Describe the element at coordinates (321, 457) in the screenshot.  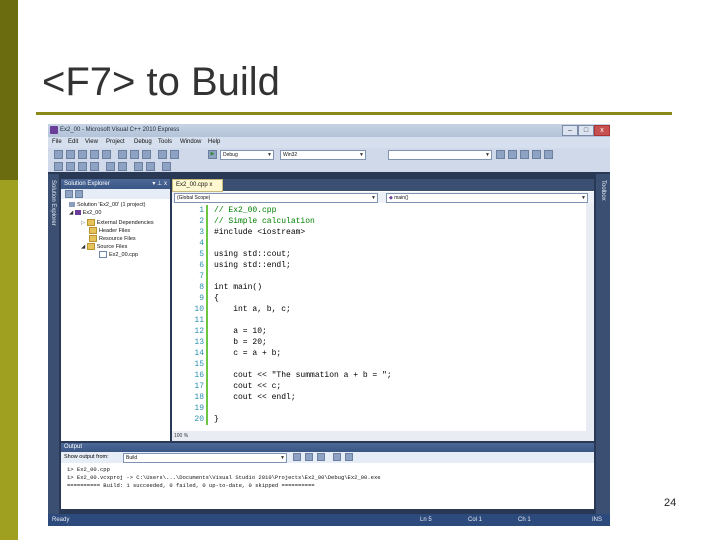
I see `find-message-icon` at that location.